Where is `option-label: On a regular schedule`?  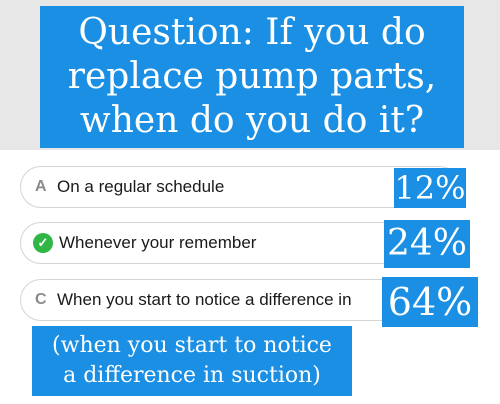
option-label: On a regular schedule is located at coordinates (141, 186).